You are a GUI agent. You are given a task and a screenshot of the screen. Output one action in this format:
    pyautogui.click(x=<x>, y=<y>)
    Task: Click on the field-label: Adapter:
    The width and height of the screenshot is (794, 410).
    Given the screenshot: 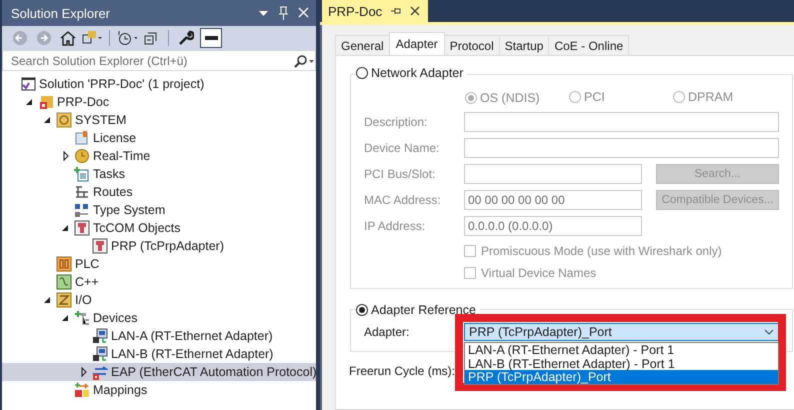 What is the action you would take?
    pyautogui.click(x=387, y=332)
    